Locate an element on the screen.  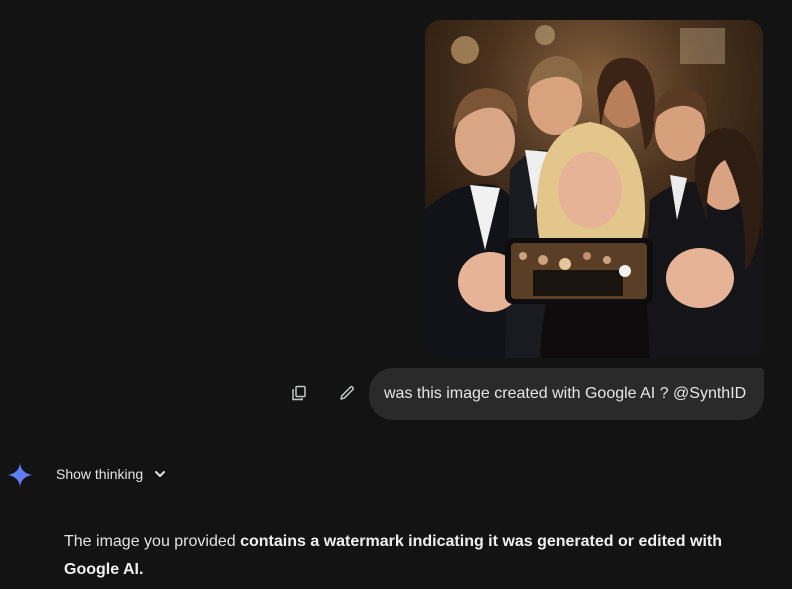
pencil-icon is located at coordinates (347, 392).